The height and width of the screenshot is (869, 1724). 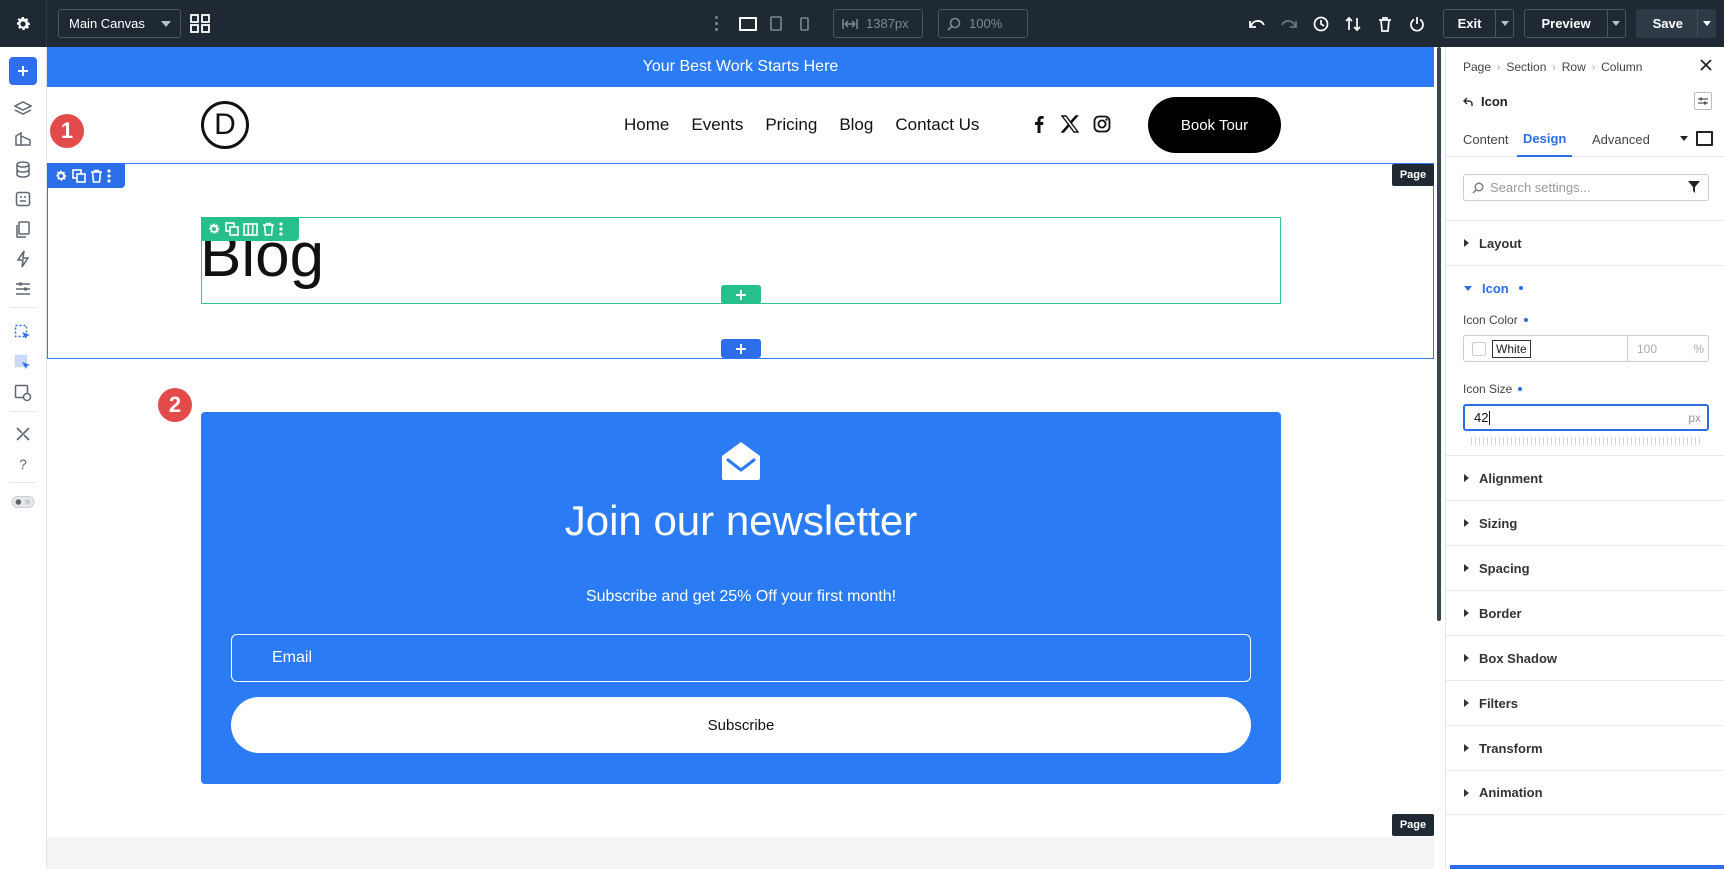 What do you see at coordinates (23, 411) in the screenshot?
I see `divider` at bounding box center [23, 411].